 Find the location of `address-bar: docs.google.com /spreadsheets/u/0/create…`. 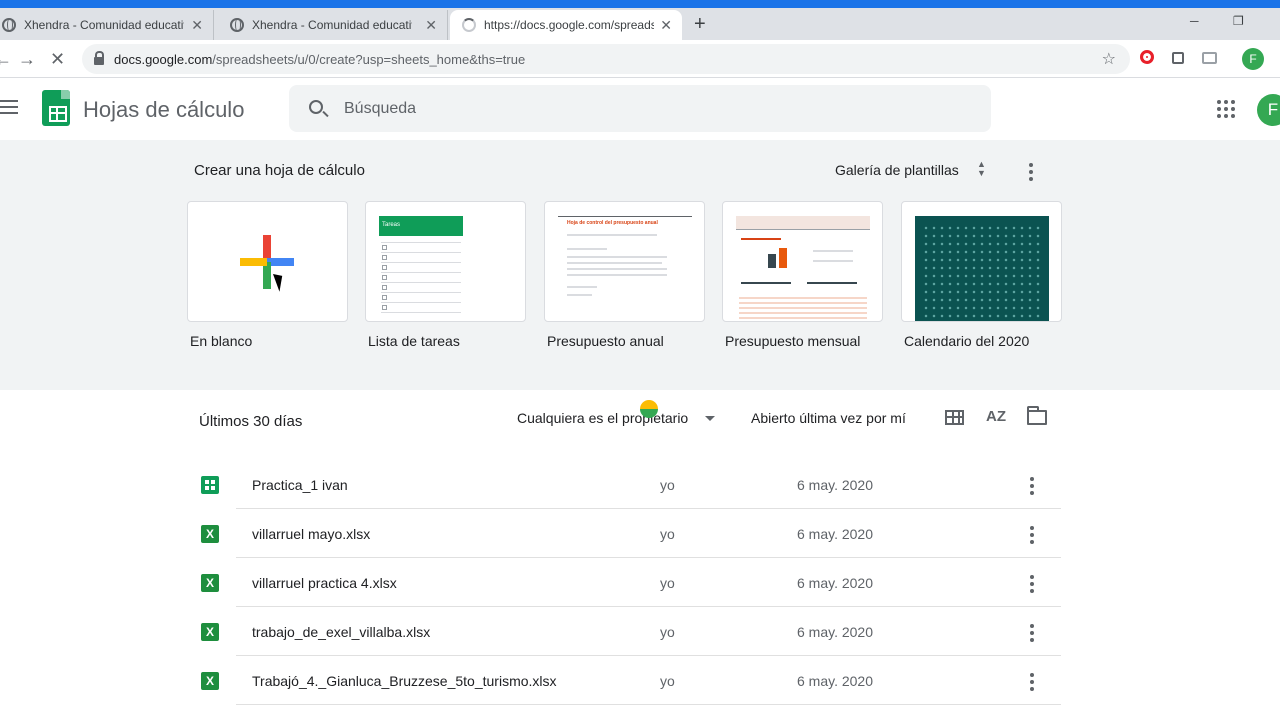

address-bar: docs.google.com /spreadsheets/u/0/create… is located at coordinates (606, 59).